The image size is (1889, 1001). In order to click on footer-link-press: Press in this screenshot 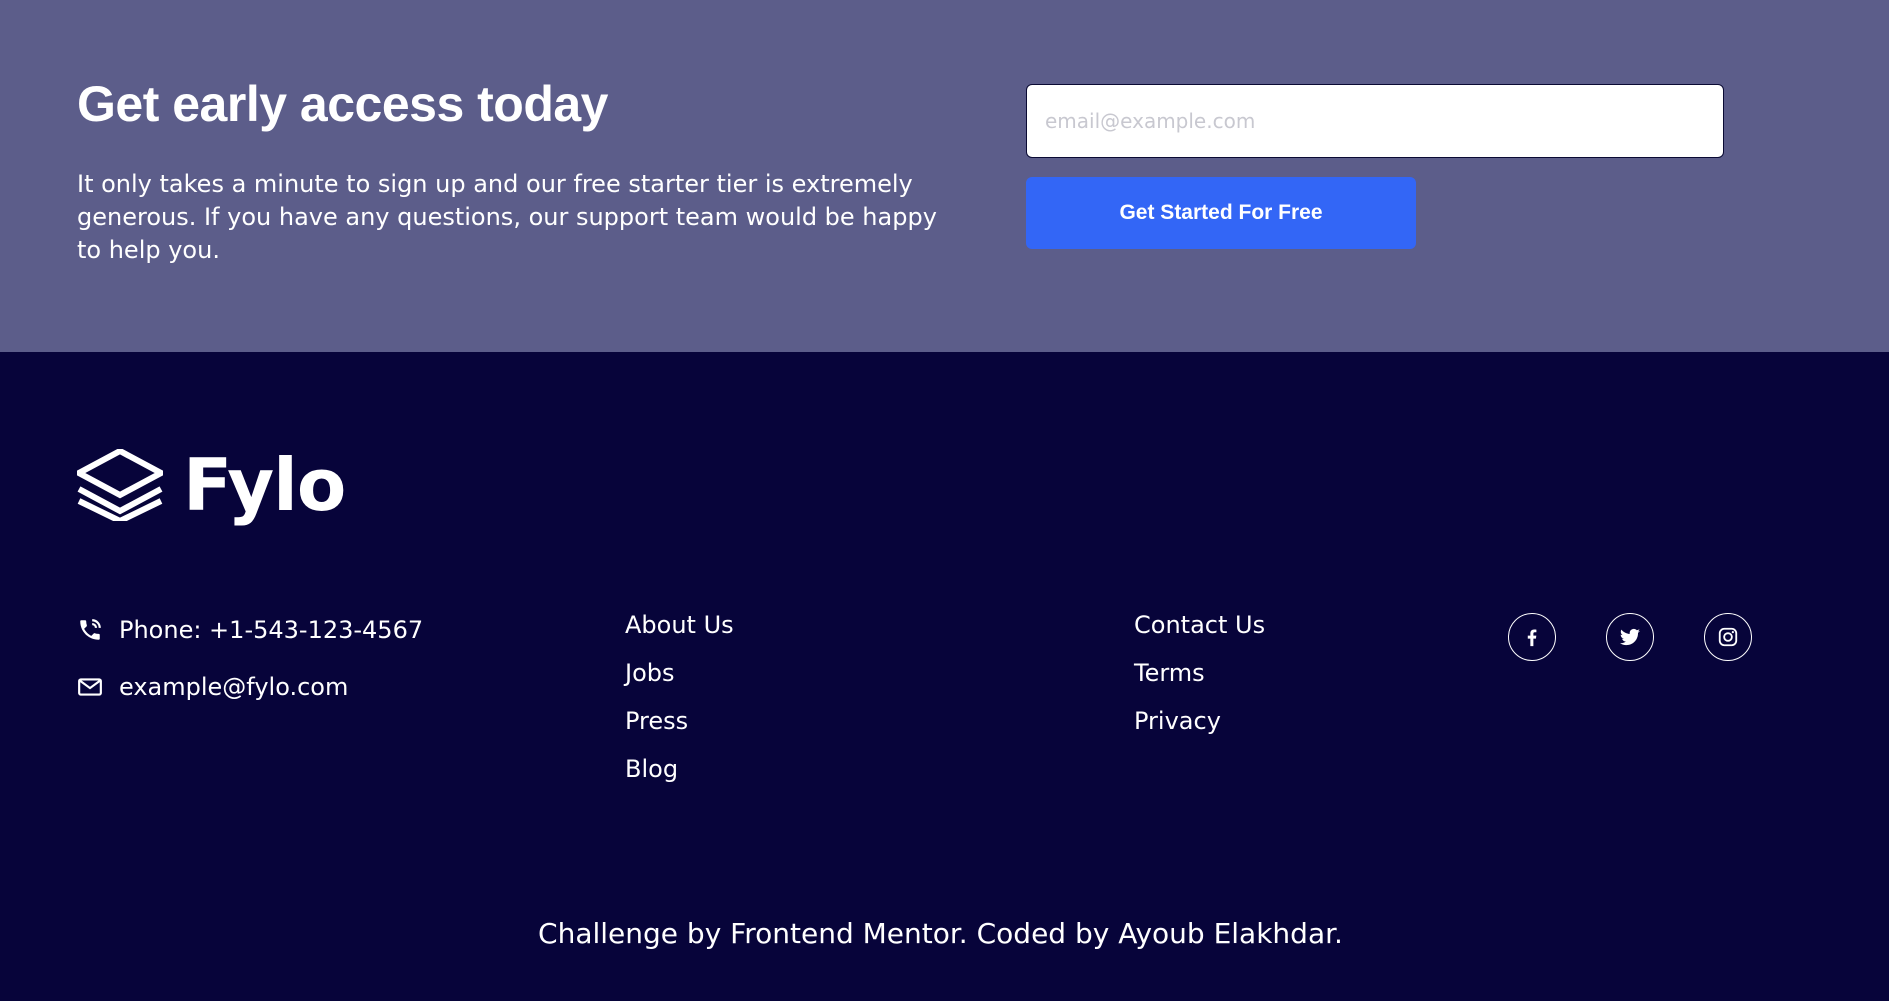, I will do `click(656, 721)`.